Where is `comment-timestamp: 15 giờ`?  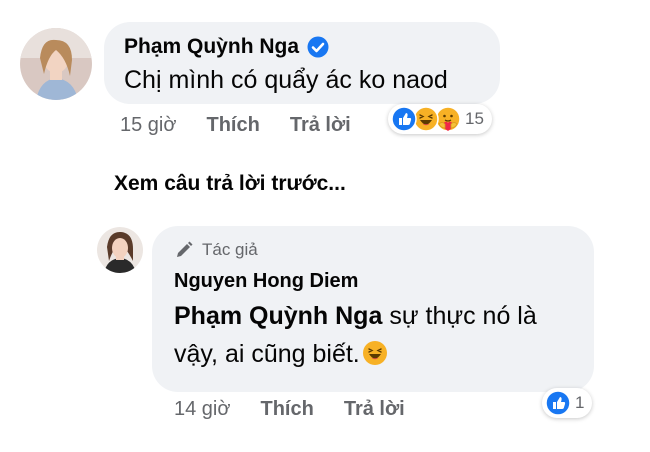
comment-timestamp: 15 giờ is located at coordinates (148, 125).